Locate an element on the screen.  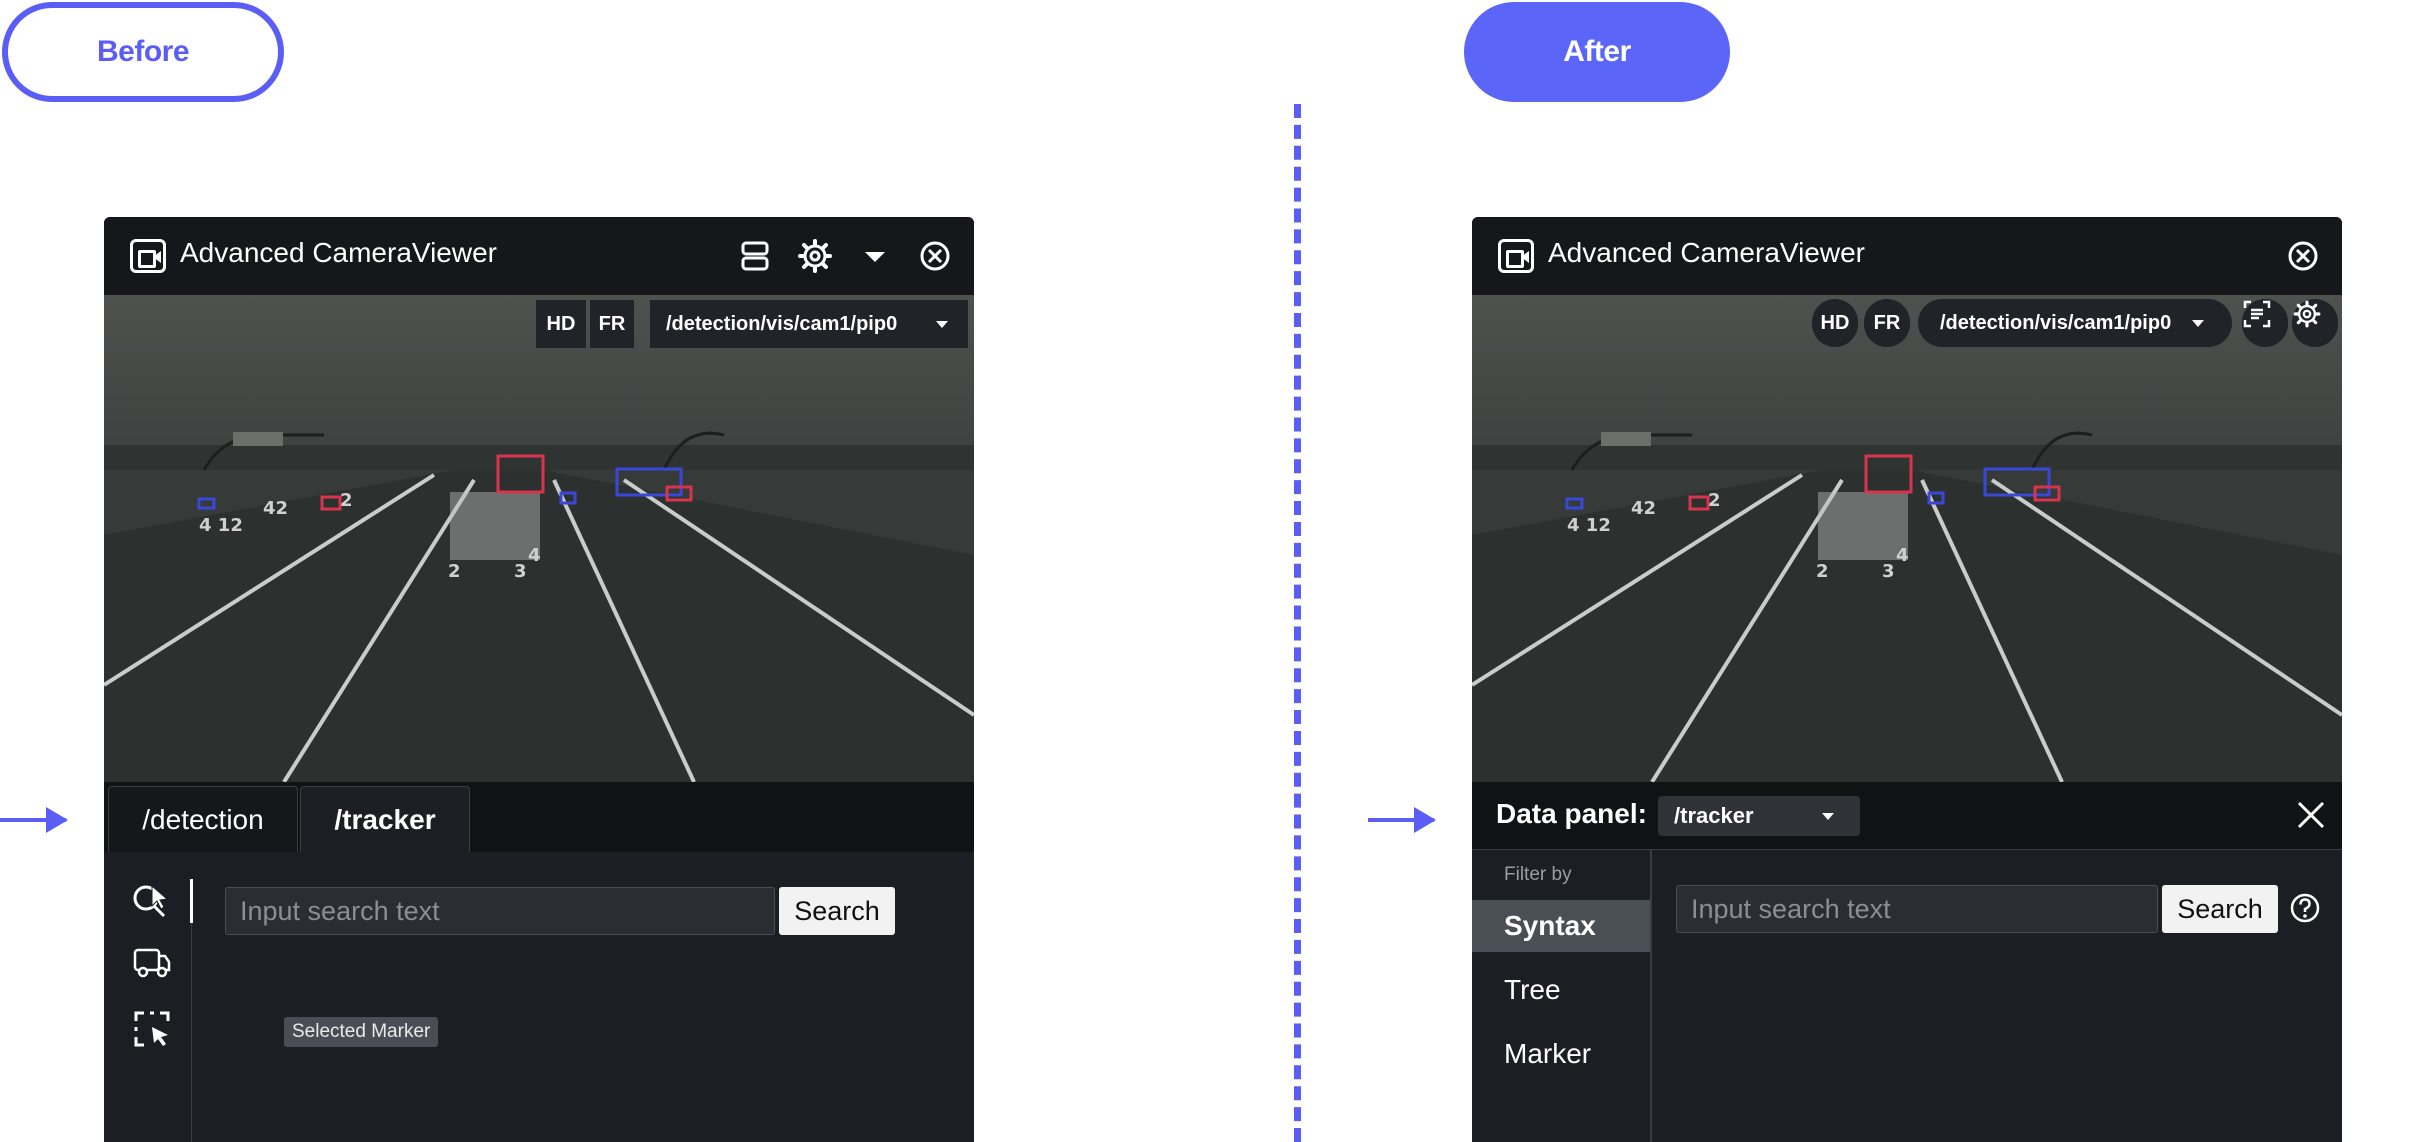
tab-detection: /detection is located at coordinates (203, 819).